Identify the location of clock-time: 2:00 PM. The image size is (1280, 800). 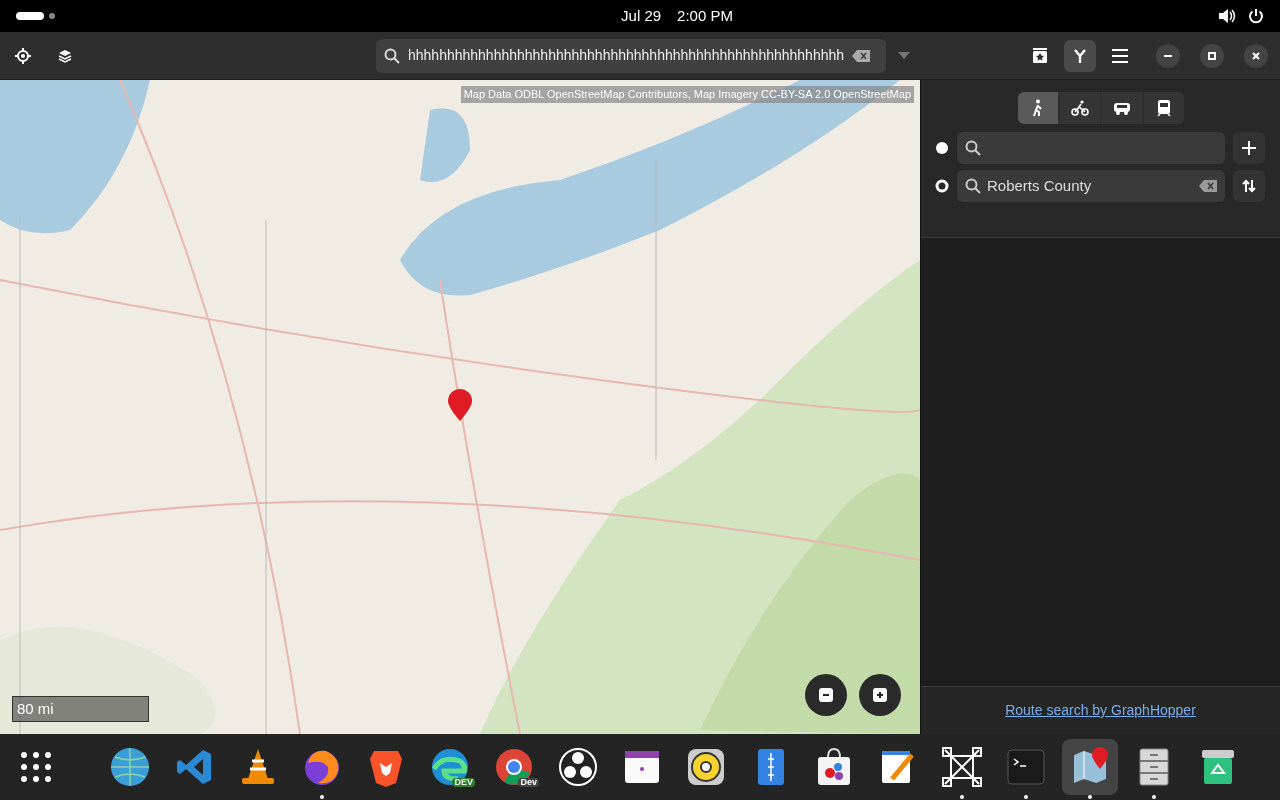
(705, 16).